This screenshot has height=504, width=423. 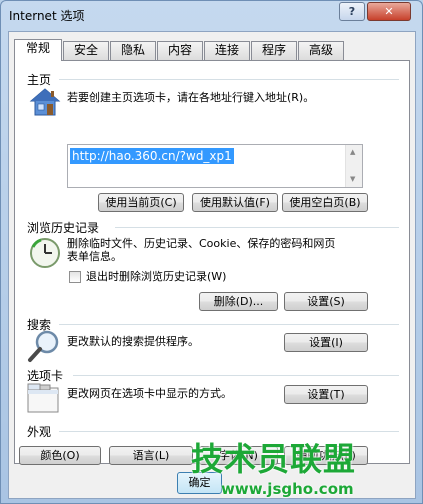 What do you see at coordinates (229, 324) in the screenshot?
I see `search-separator` at bounding box center [229, 324].